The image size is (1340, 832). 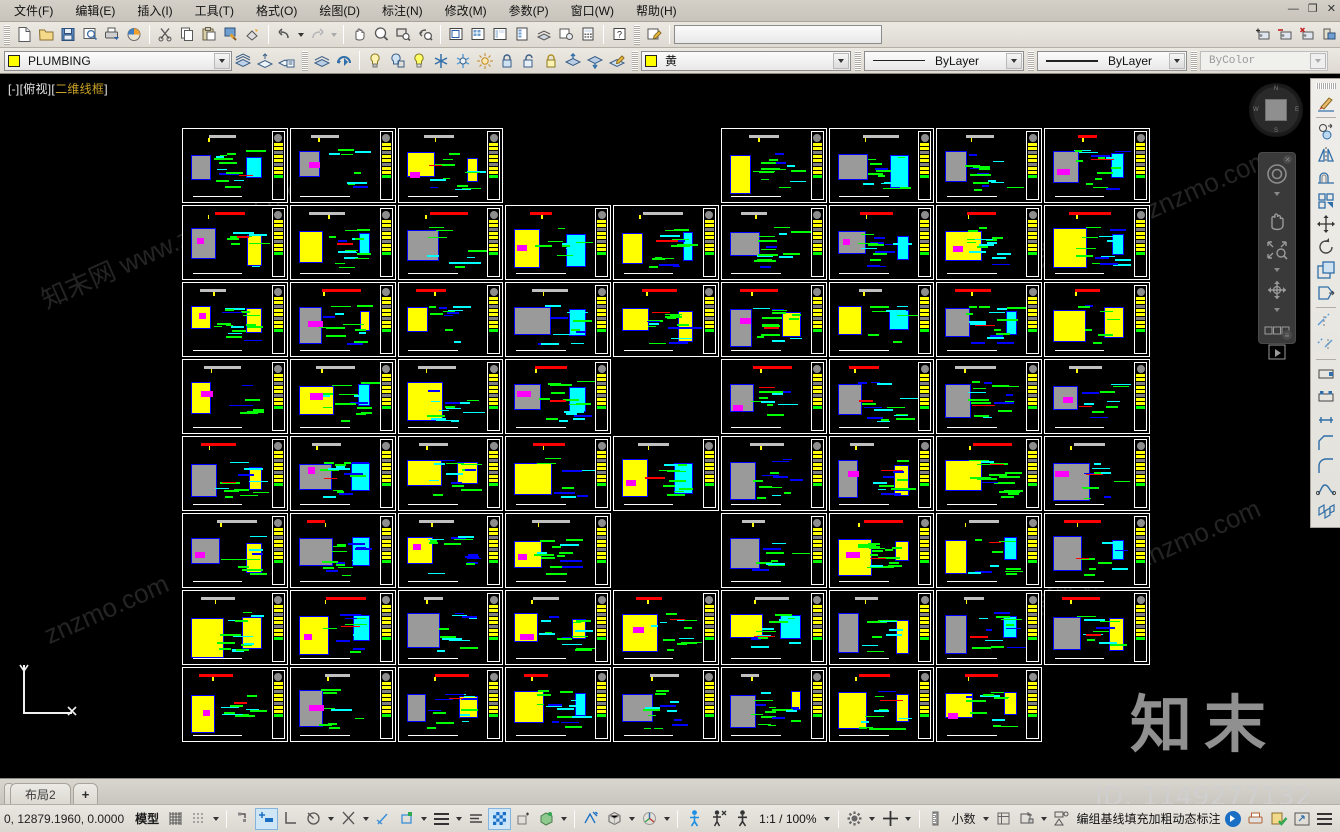 What do you see at coordinates (1293, 9) in the screenshot?
I see `minimize-button: —` at bounding box center [1293, 9].